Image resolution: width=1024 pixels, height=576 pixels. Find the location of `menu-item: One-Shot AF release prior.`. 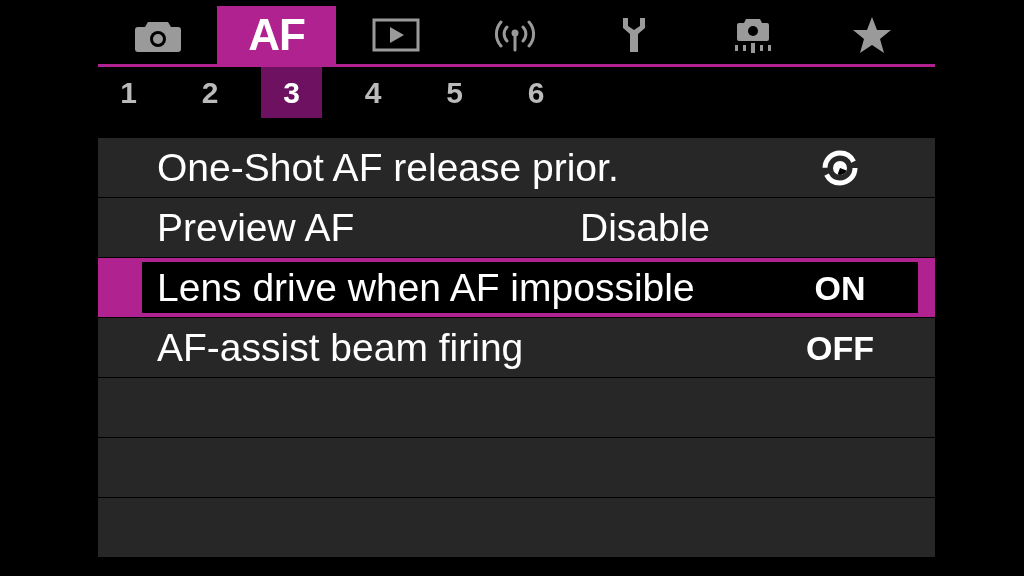

menu-item: One-Shot AF release prior. is located at coordinates (516, 167).